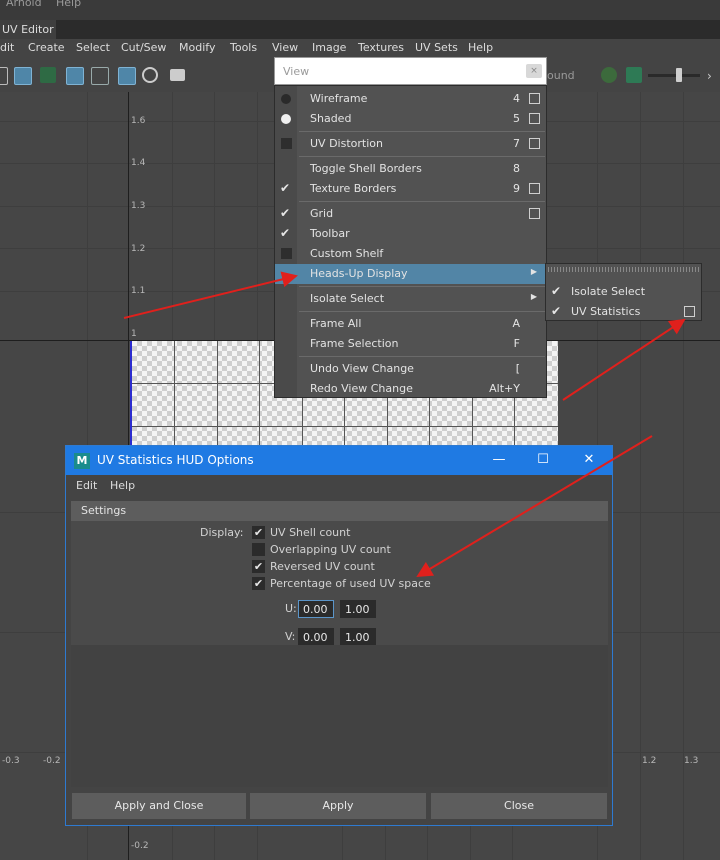 The width and height of the screenshot is (720, 860). What do you see at coordinates (52, 761) in the screenshot?
I see `axis-label-neg-0-2: -0.2` at bounding box center [52, 761].